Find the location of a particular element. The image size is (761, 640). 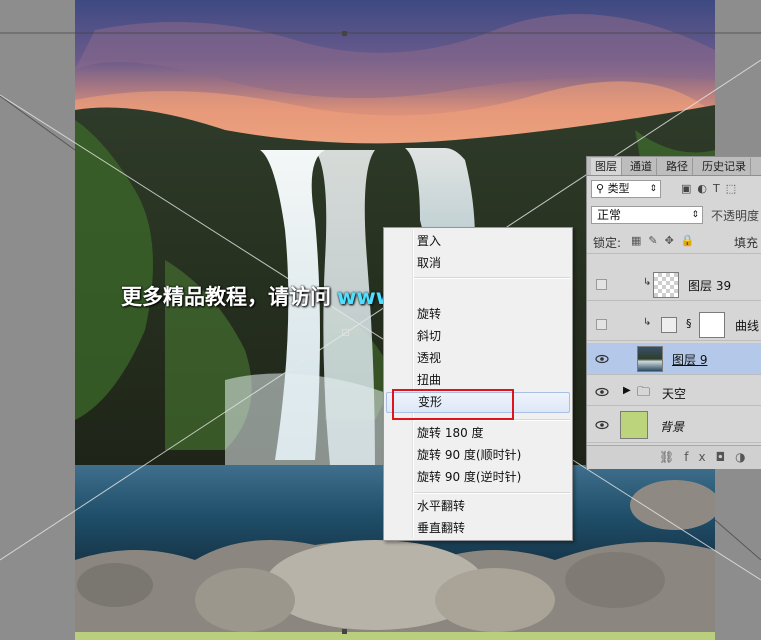

menu-item-rotate-180: 旋转 180 度 is located at coordinates (478, 433).